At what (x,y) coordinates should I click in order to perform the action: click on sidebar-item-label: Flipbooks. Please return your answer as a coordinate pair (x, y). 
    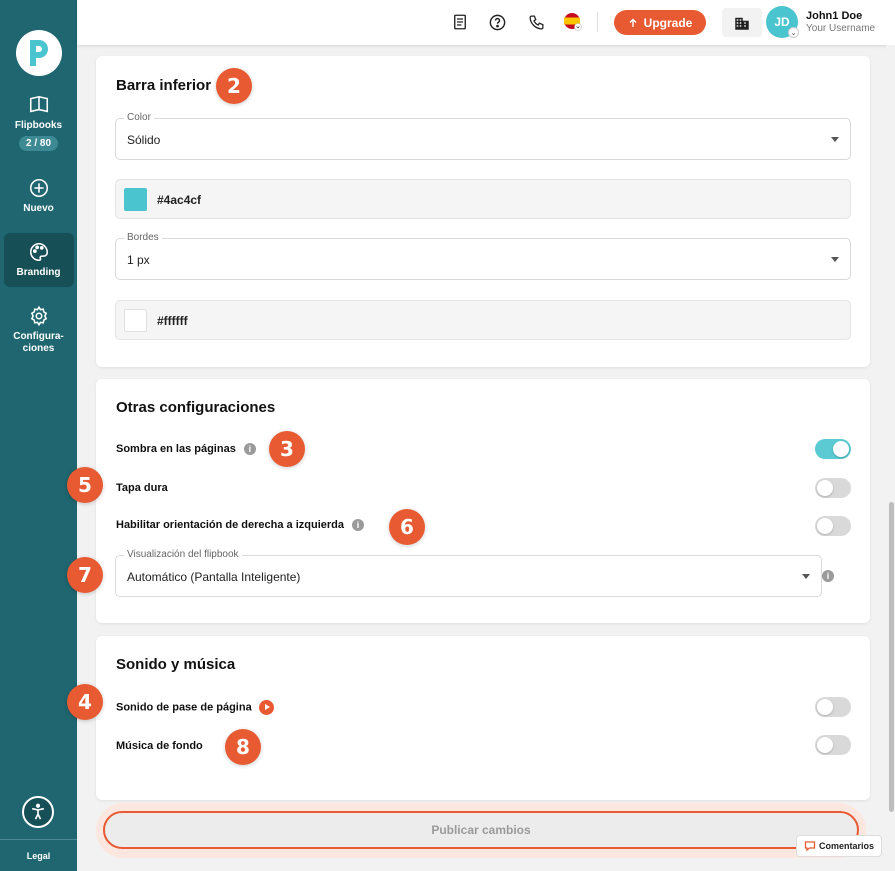
    Looking at the image, I should click on (38, 125).